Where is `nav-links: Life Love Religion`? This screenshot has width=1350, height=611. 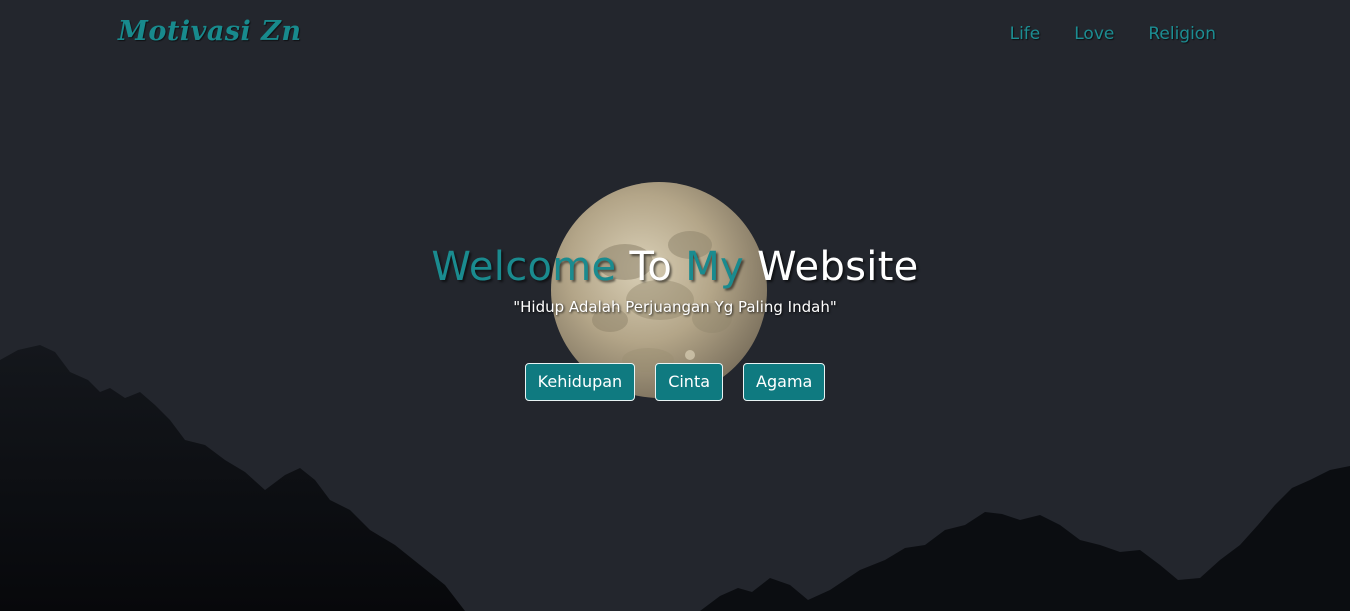
nav-links: Life Love Religion is located at coordinates (1113, 34).